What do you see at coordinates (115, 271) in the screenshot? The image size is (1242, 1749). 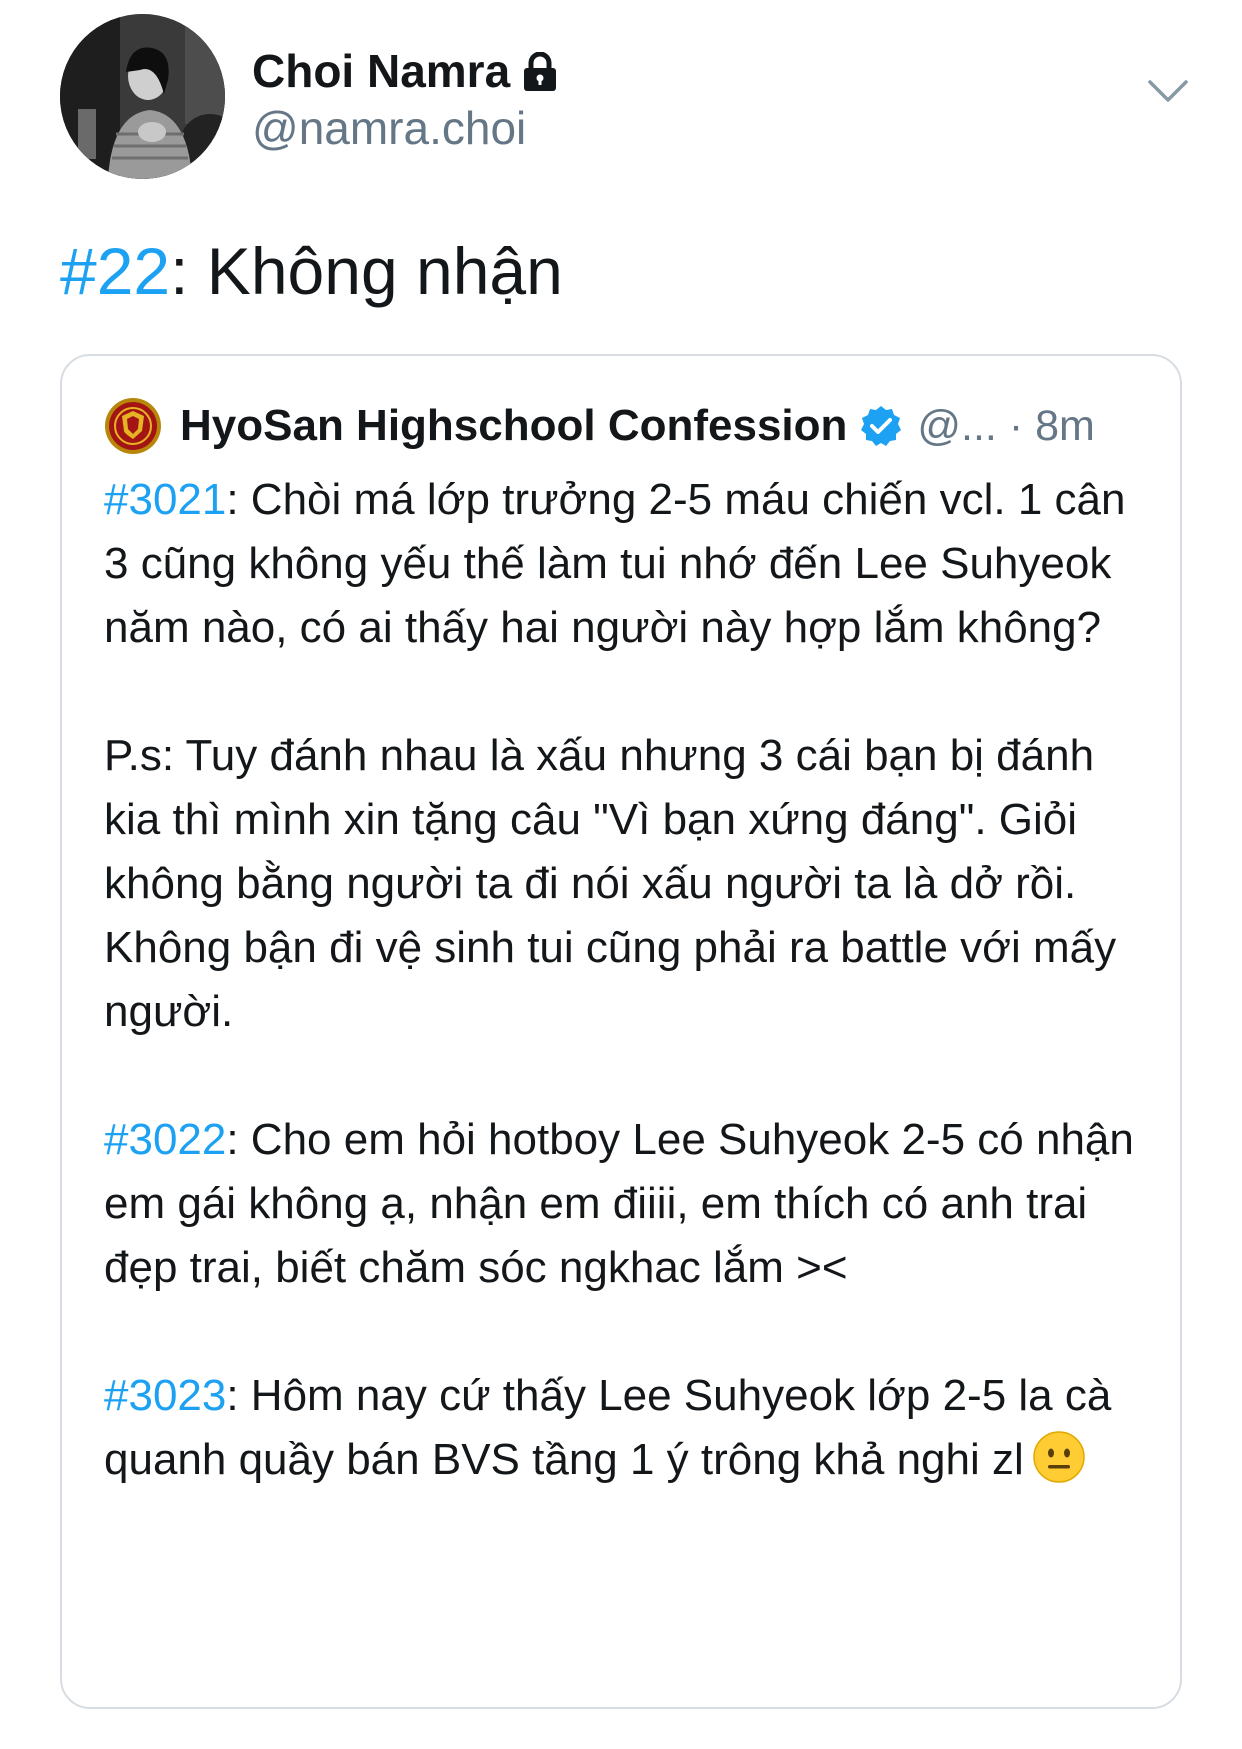 I see `tweet-hashtag: #22` at bounding box center [115, 271].